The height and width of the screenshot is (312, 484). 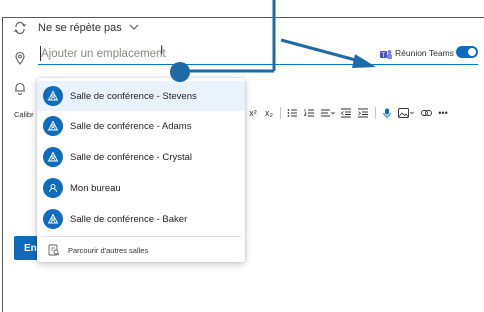 What do you see at coordinates (129, 219) in the screenshot?
I see `room-label: Salle de conférence - Baker` at bounding box center [129, 219].